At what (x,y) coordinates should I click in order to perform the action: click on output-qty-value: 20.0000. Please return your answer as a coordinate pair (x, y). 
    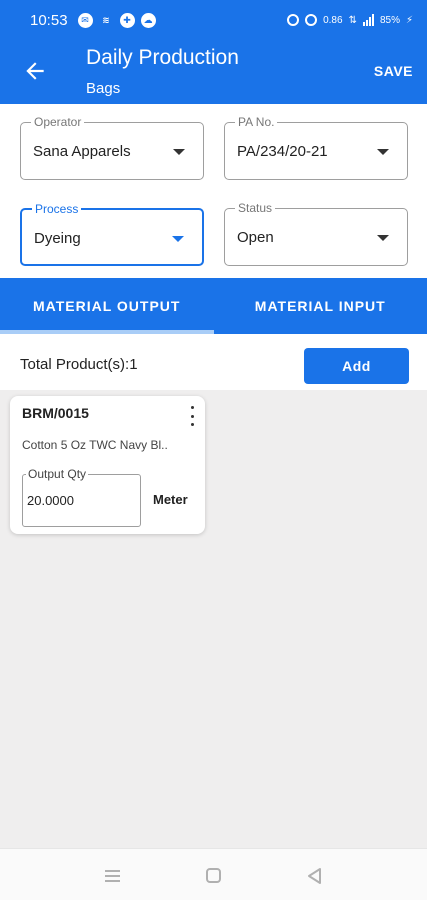
    Looking at the image, I should click on (50, 500).